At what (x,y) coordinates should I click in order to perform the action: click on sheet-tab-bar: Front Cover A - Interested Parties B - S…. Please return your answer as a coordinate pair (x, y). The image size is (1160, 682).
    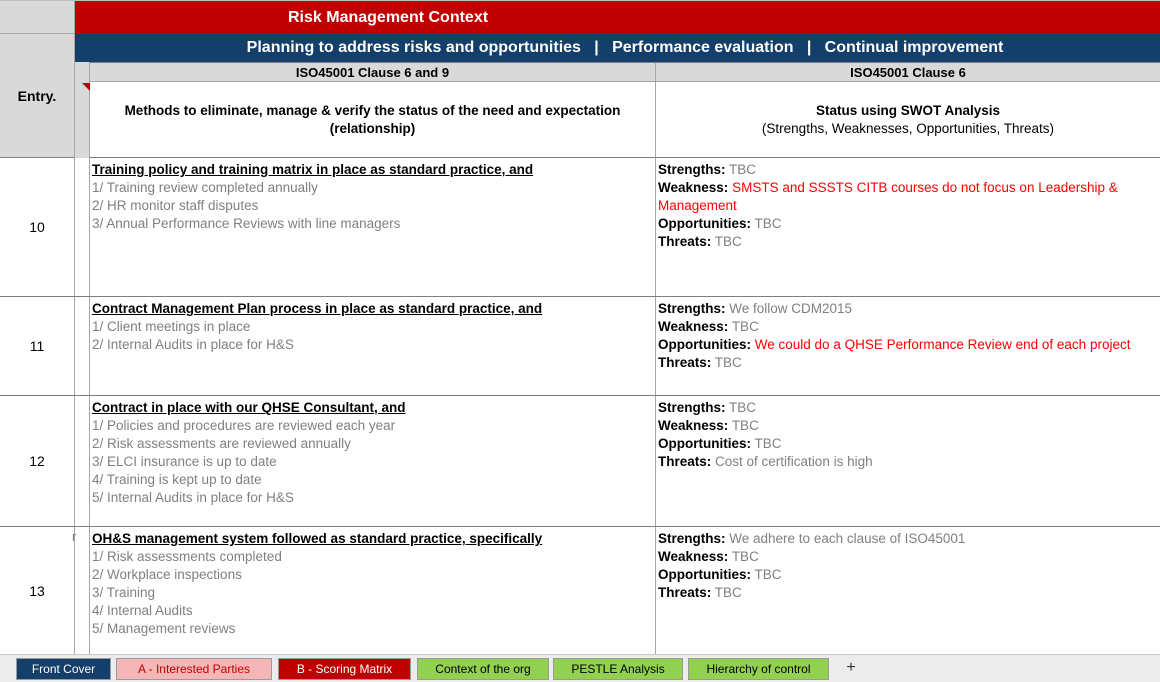
    Looking at the image, I should click on (580, 668).